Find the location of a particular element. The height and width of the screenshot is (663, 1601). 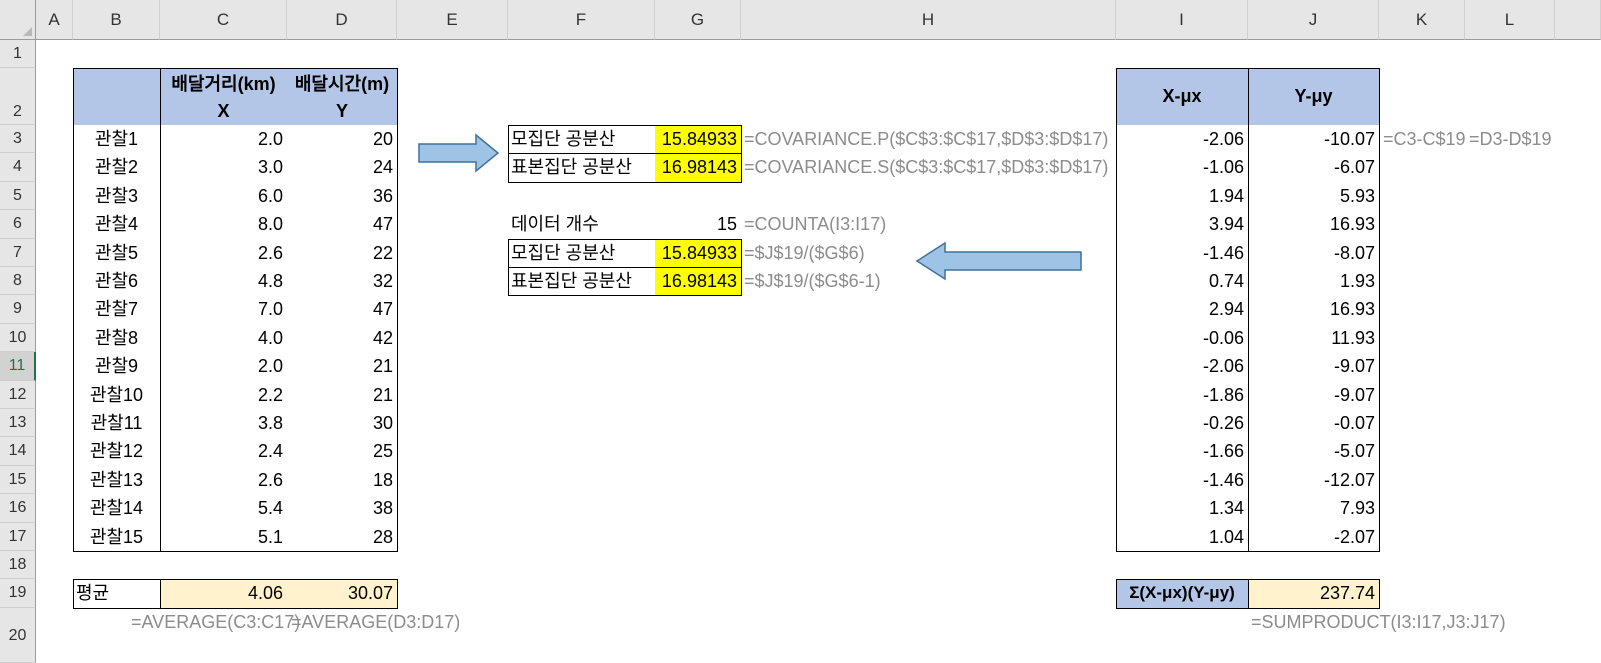

population-covariance-value: 15.84933 is located at coordinates (699, 139).